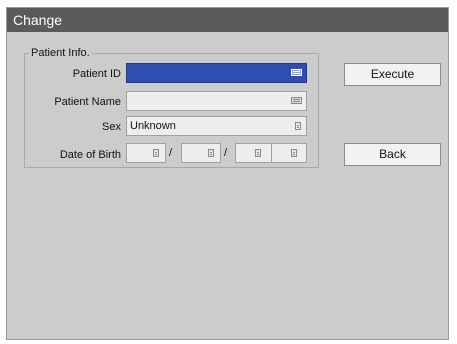  Describe the element at coordinates (216, 101) in the screenshot. I see `patient-name-field` at that location.